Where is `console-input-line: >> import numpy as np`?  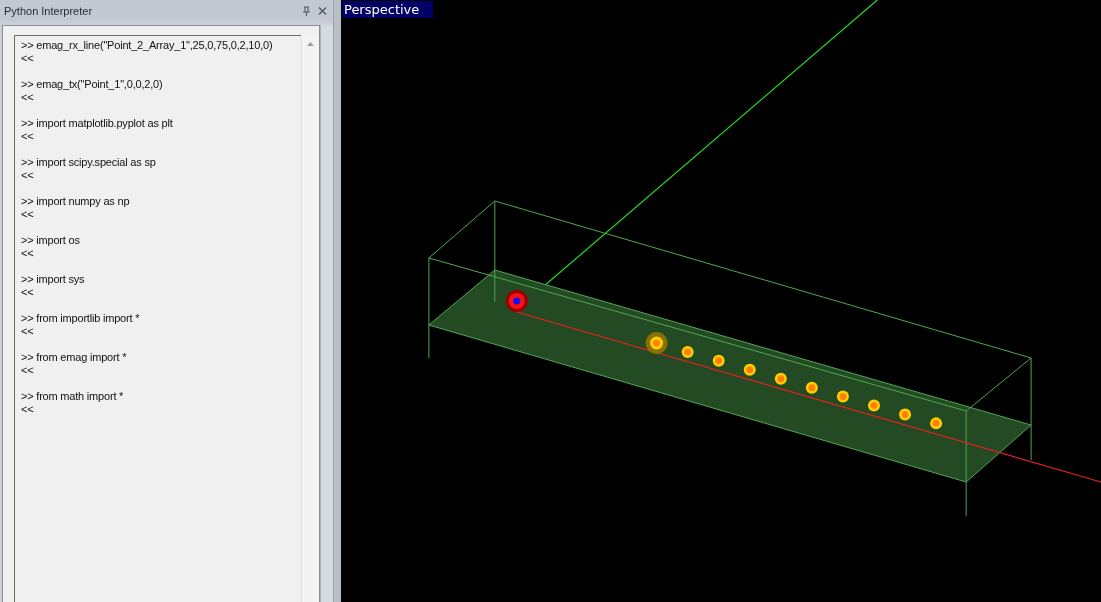
console-input-line: >> import numpy as np is located at coordinates (76, 201).